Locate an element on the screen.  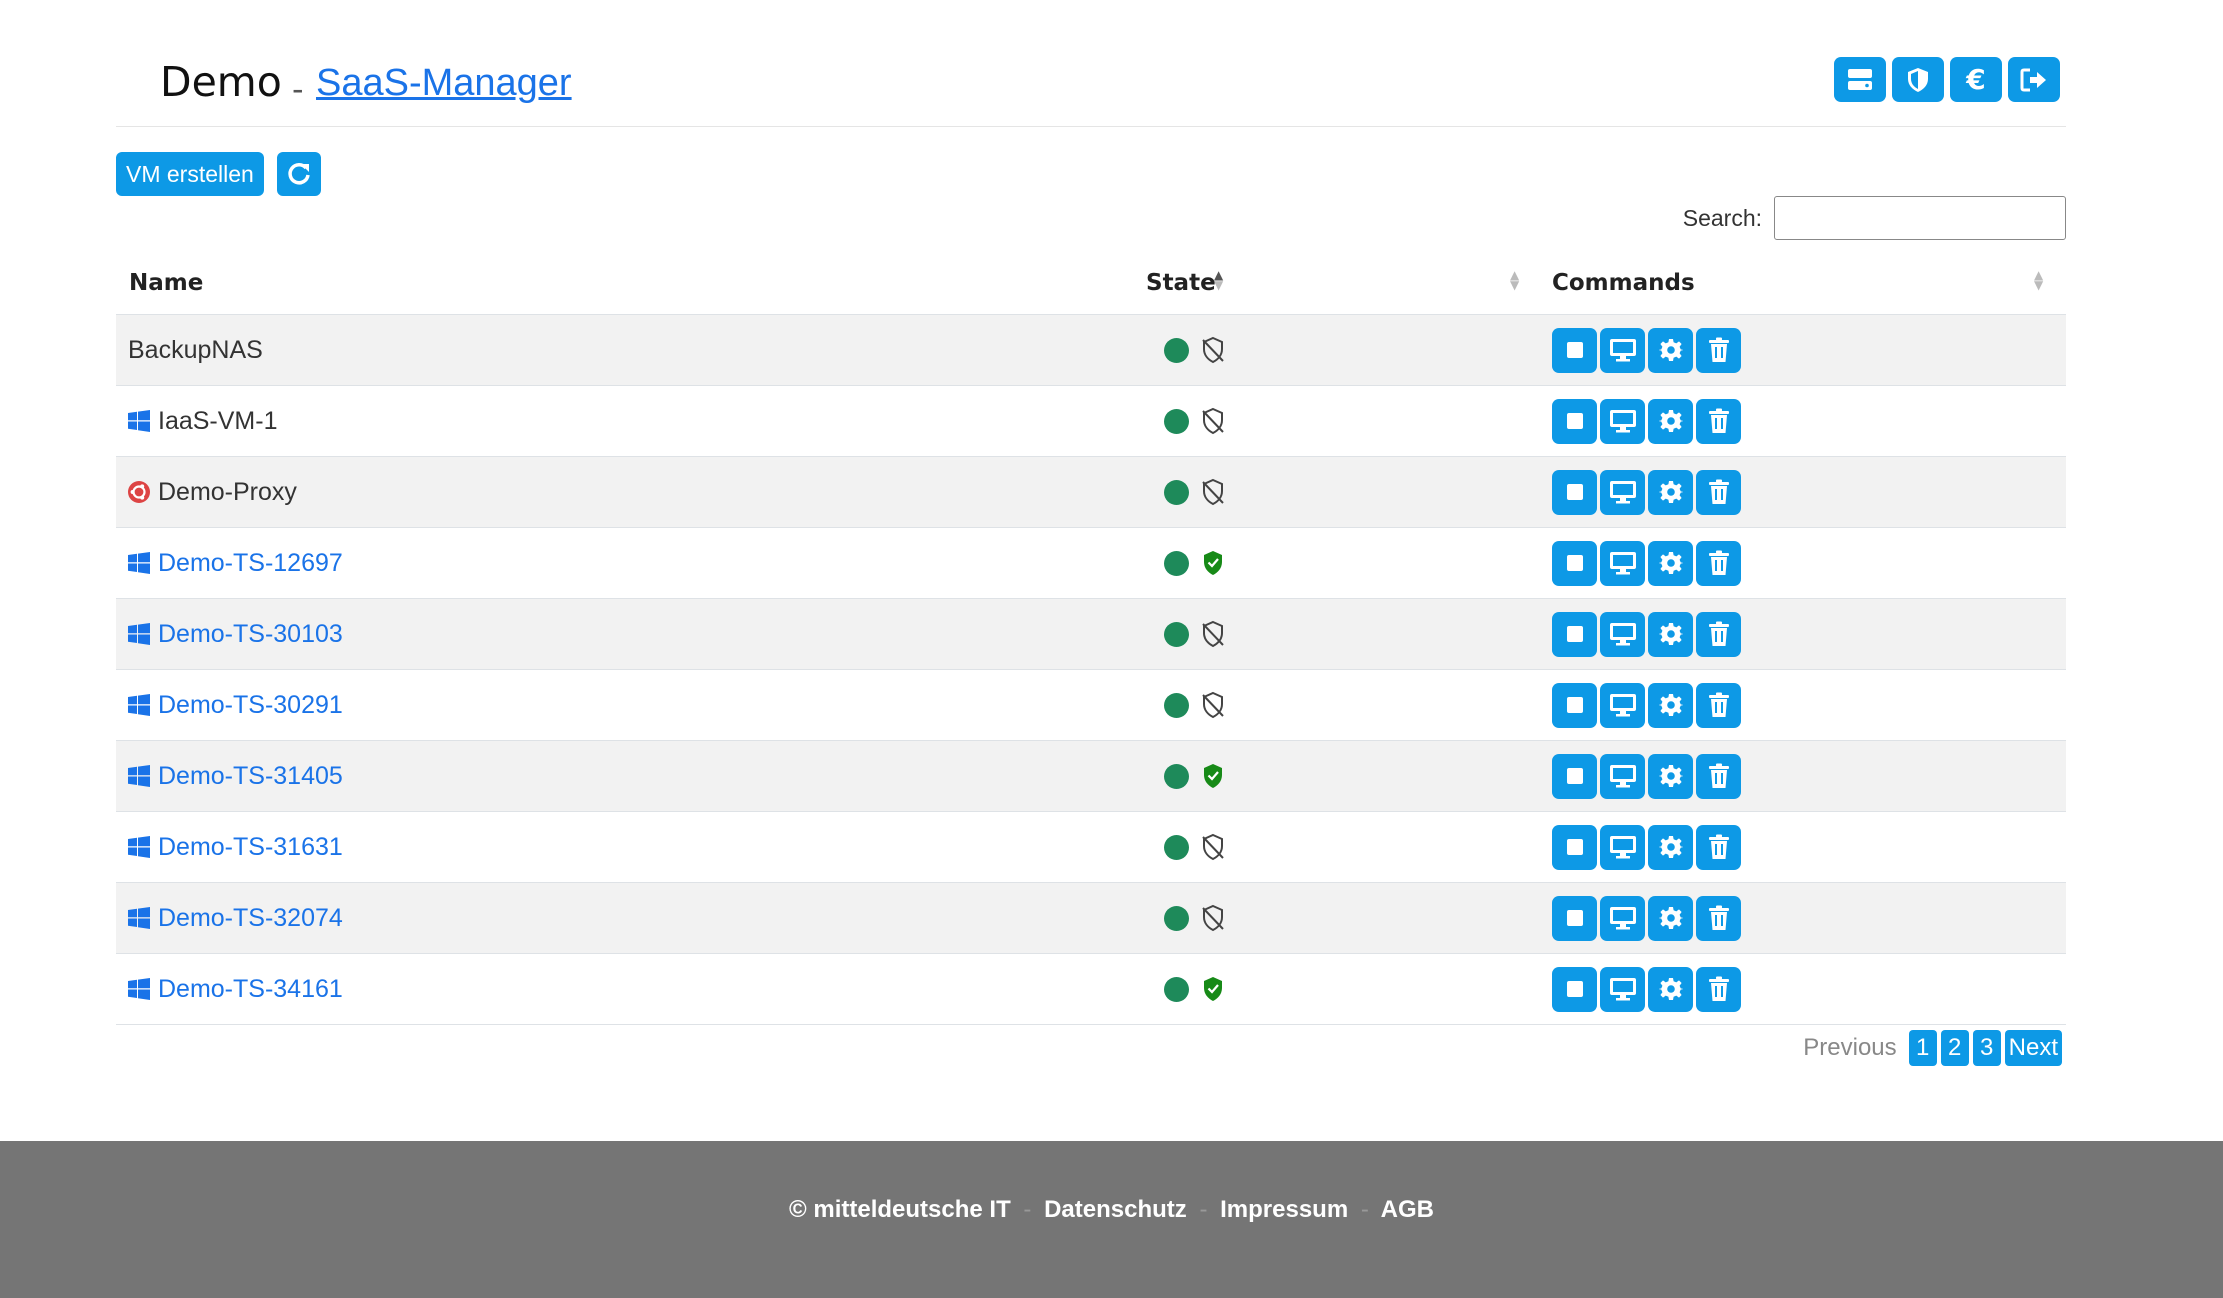
page-2-button: 2 is located at coordinates (1954, 1048).